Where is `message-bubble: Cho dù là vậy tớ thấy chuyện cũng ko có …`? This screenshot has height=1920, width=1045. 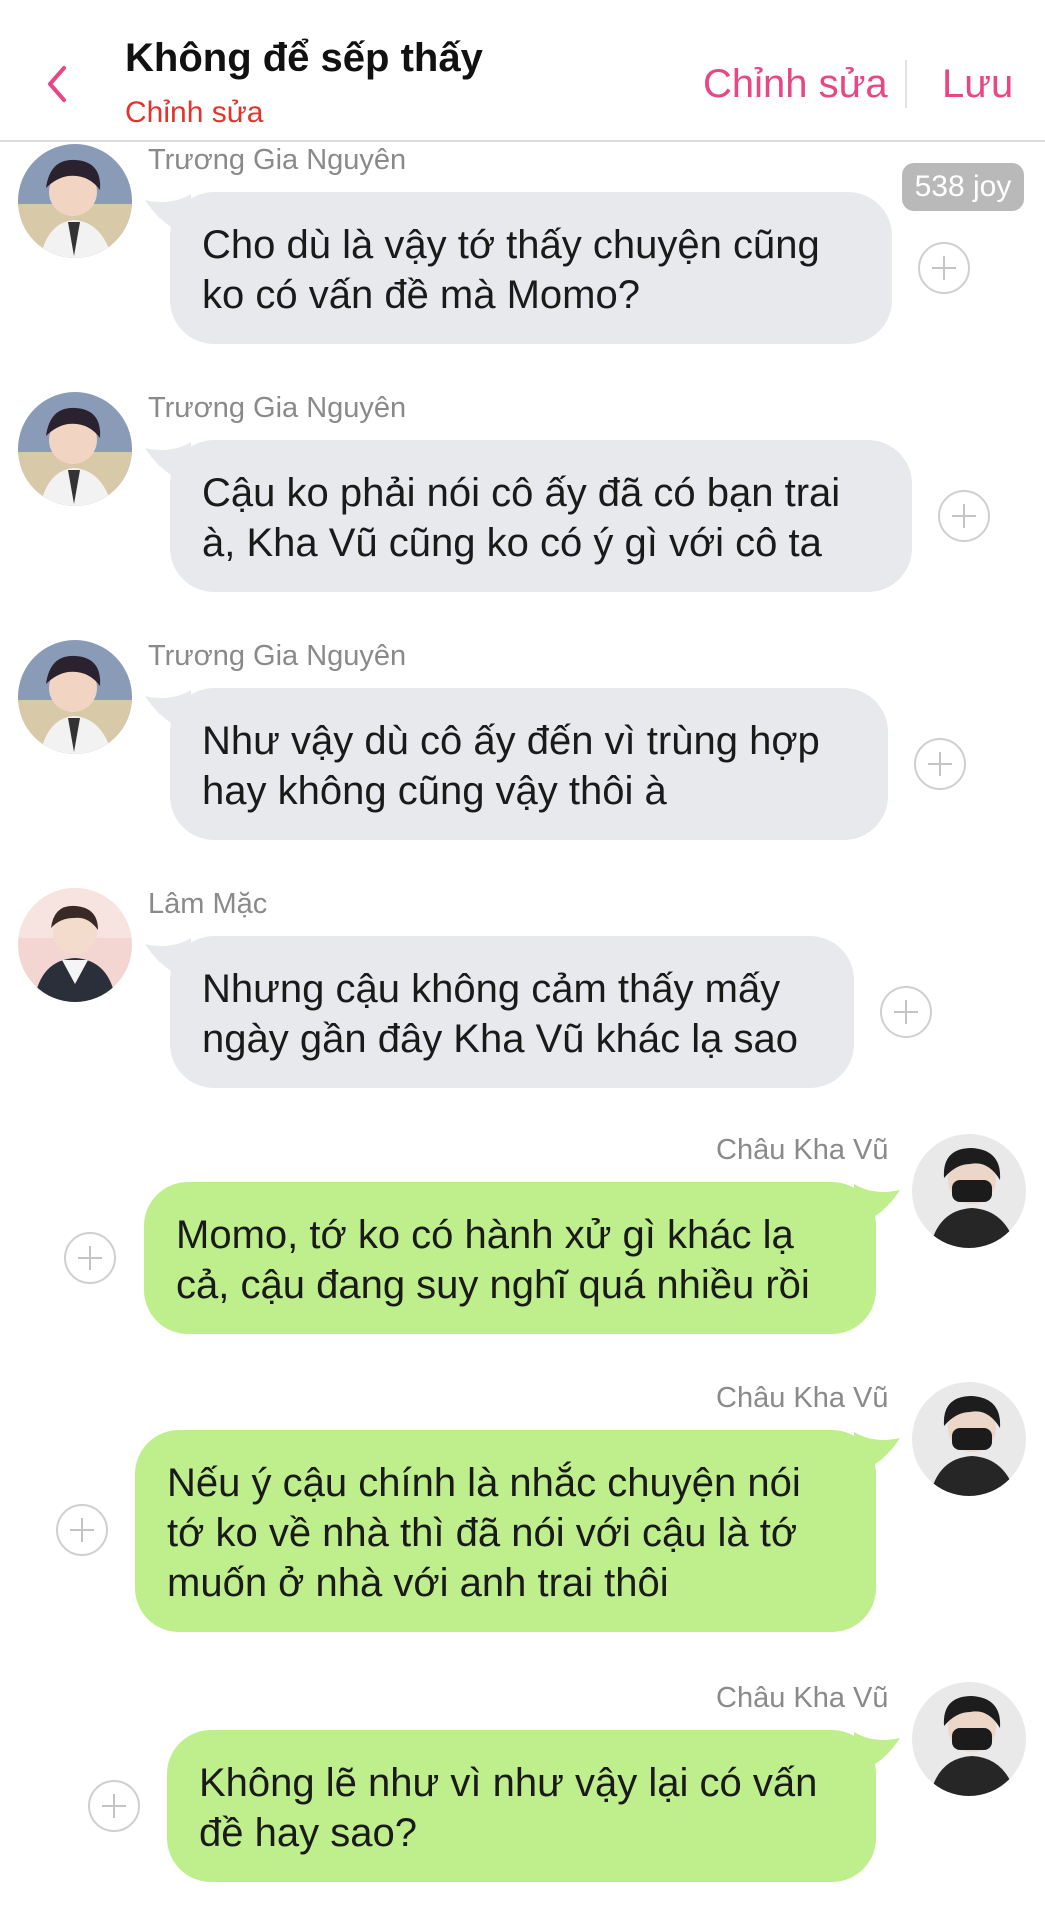 message-bubble: Cho dù là vậy tớ thấy chuyện cũng ko có … is located at coordinates (531, 268).